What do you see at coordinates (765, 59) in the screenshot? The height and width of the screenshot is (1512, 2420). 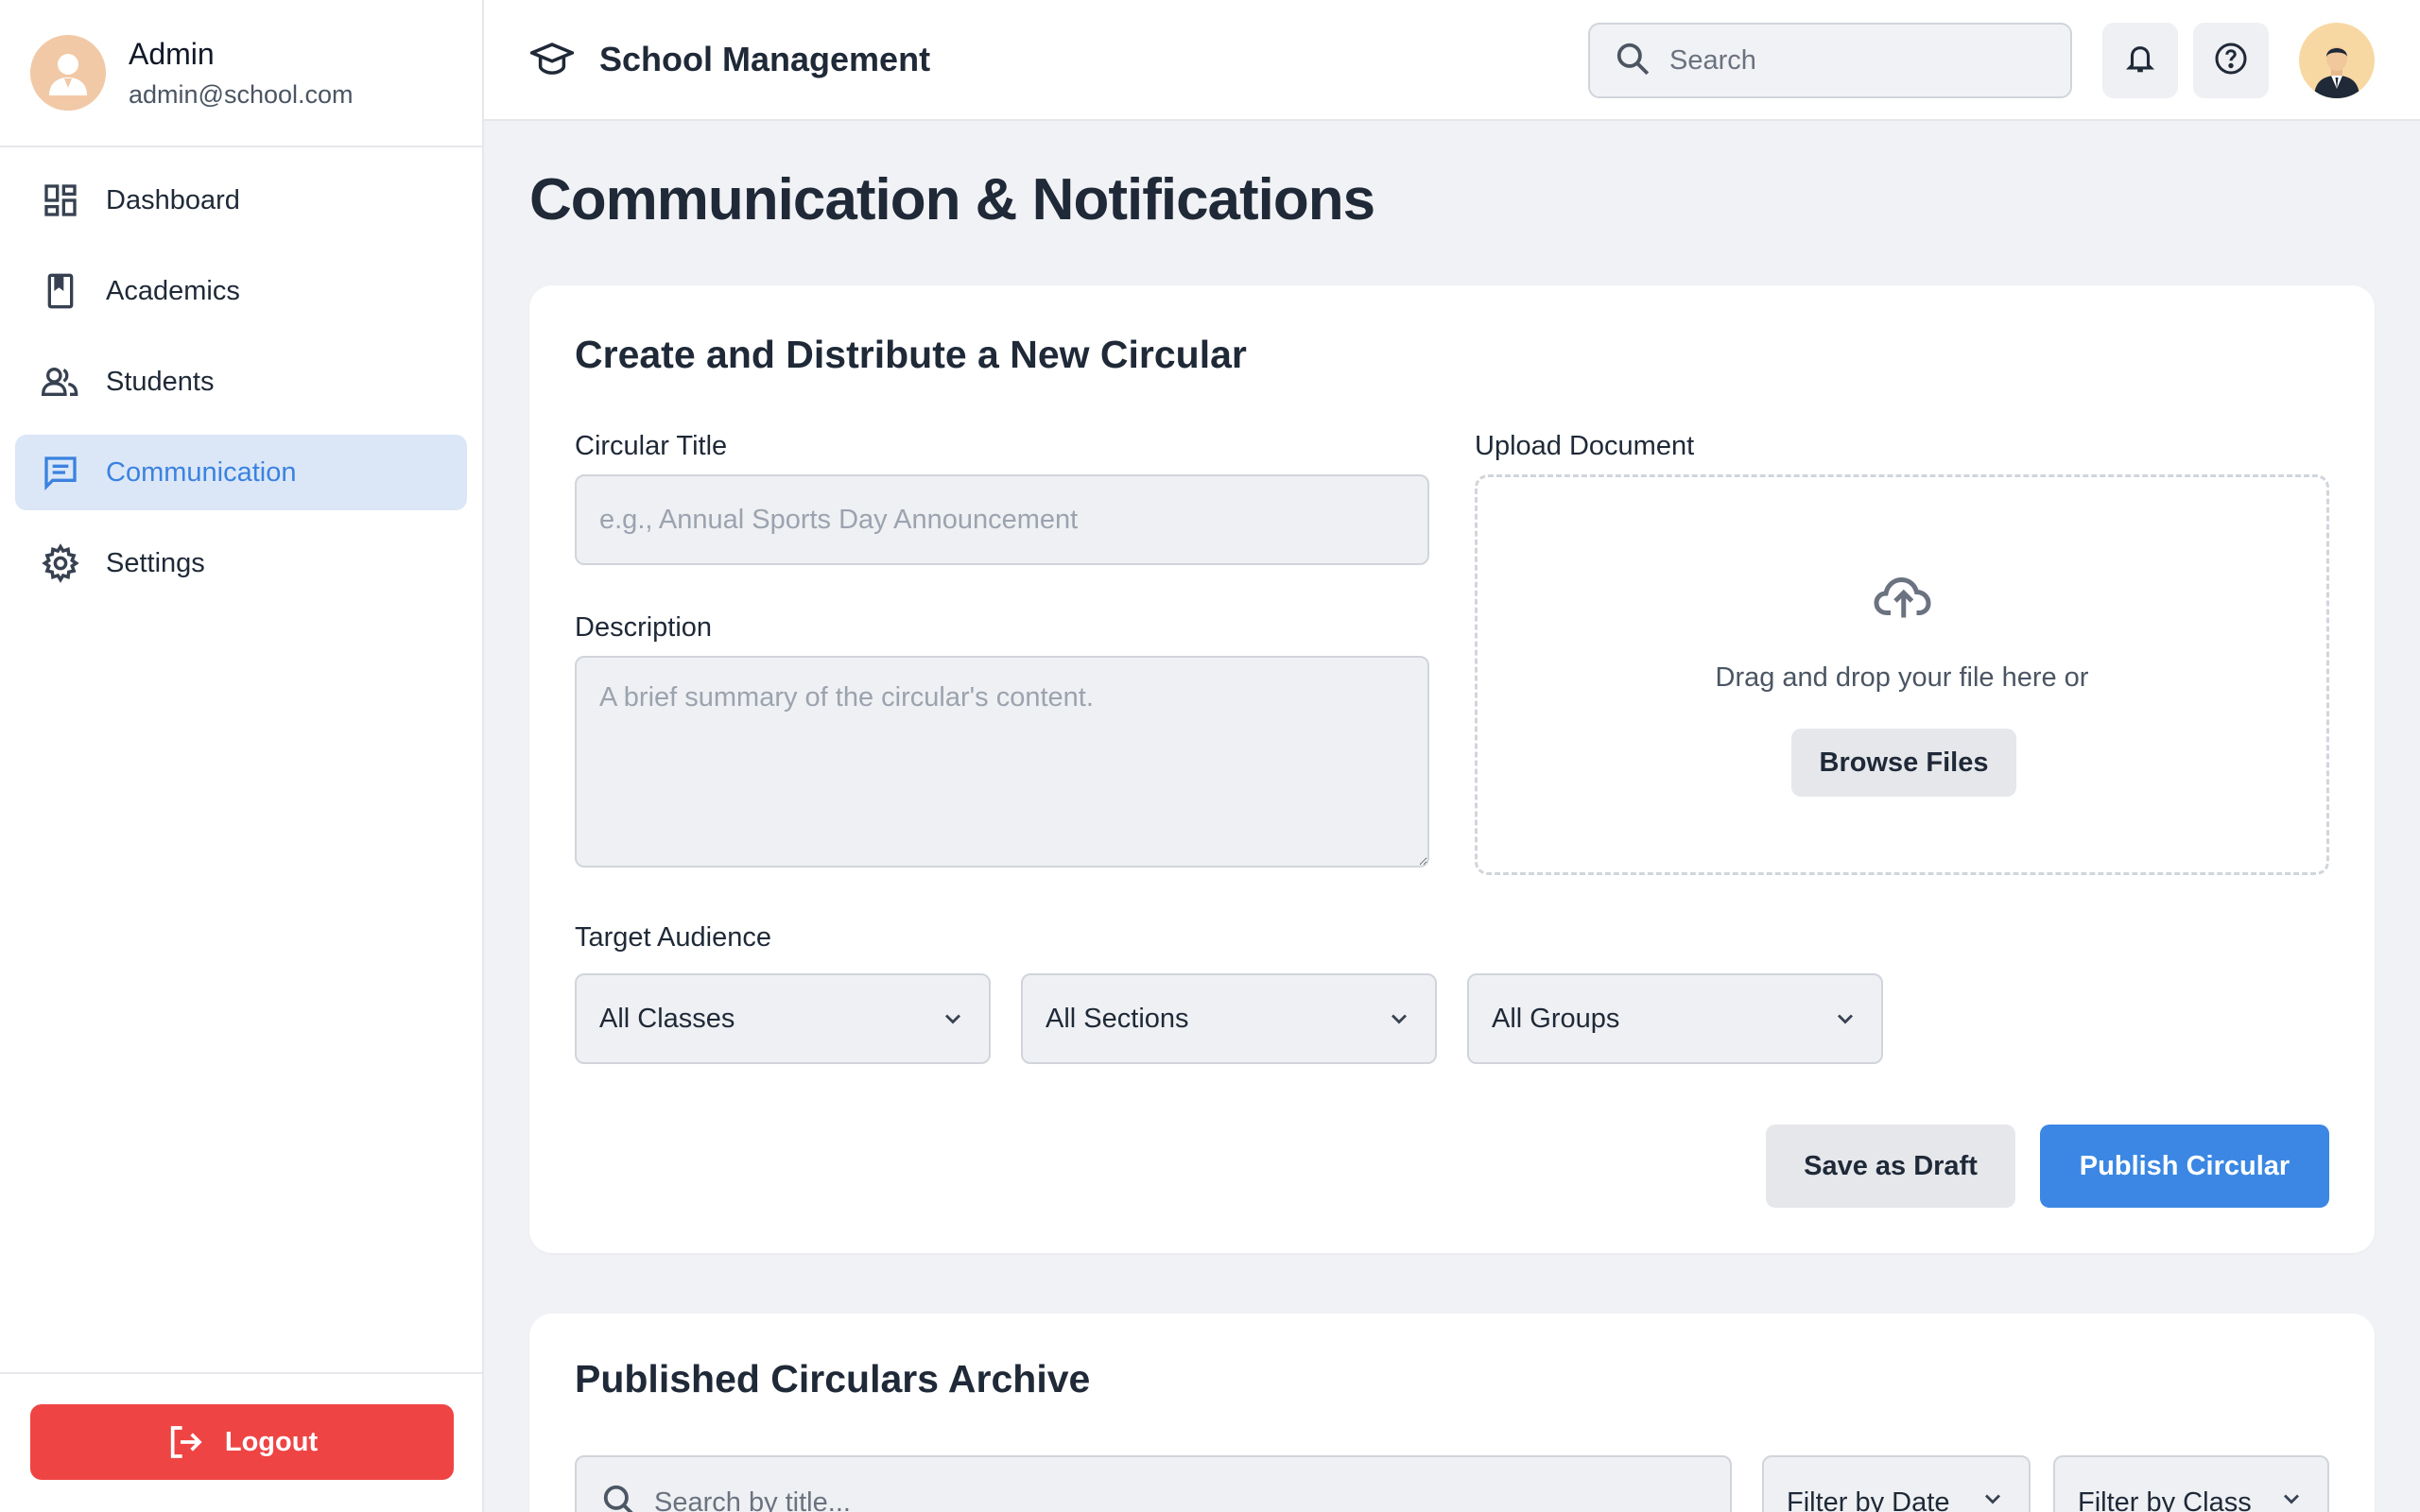 I see `app-title: School Management` at bounding box center [765, 59].